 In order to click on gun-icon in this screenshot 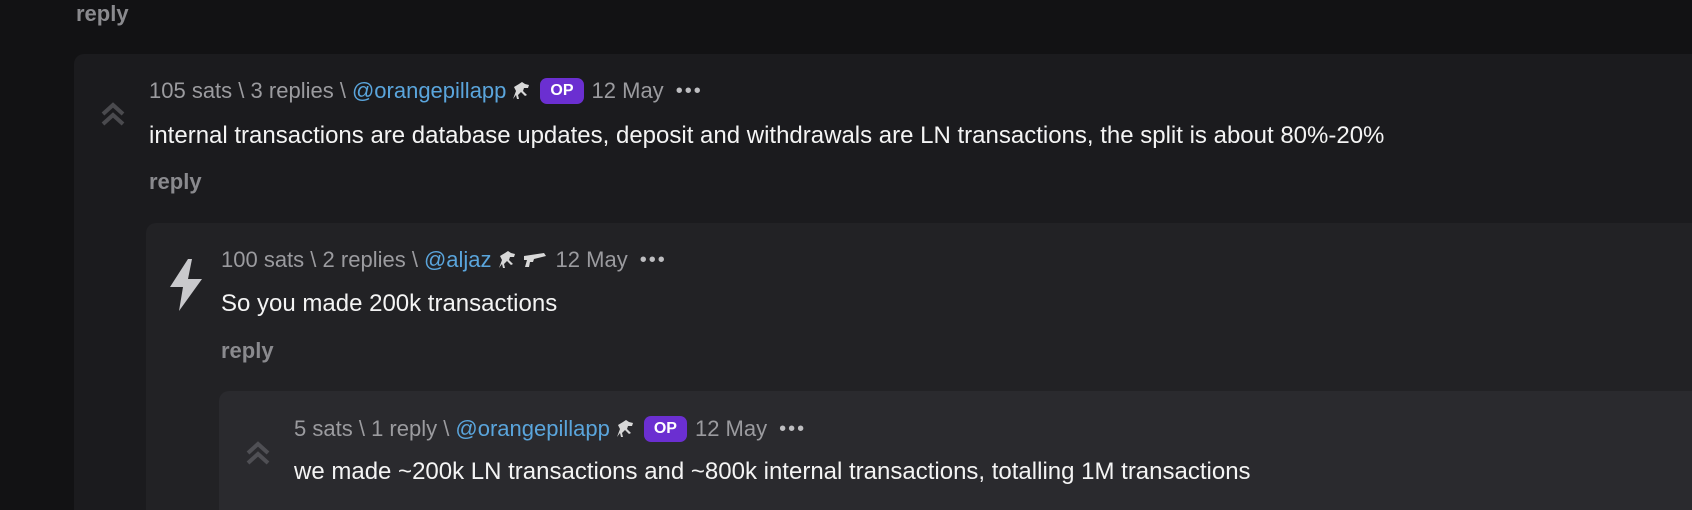, I will do `click(535, 260)`.